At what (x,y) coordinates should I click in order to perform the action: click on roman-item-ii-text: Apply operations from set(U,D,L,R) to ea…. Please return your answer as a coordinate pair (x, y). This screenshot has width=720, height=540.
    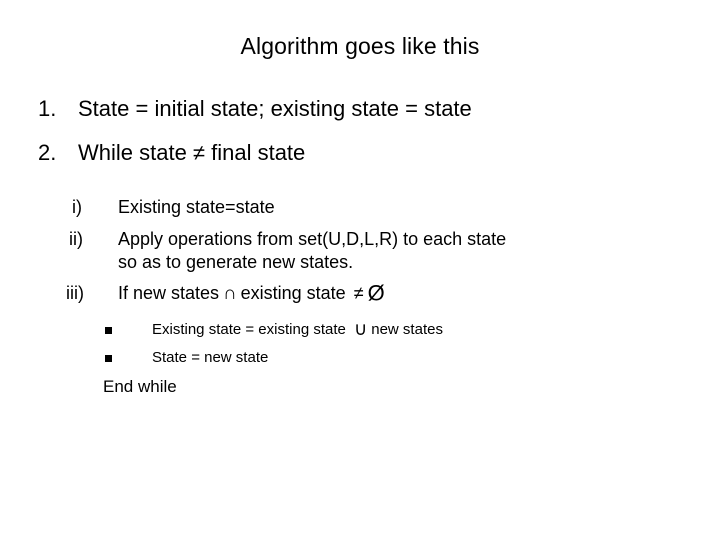
    Looking at the image, I should click on (312, 239).